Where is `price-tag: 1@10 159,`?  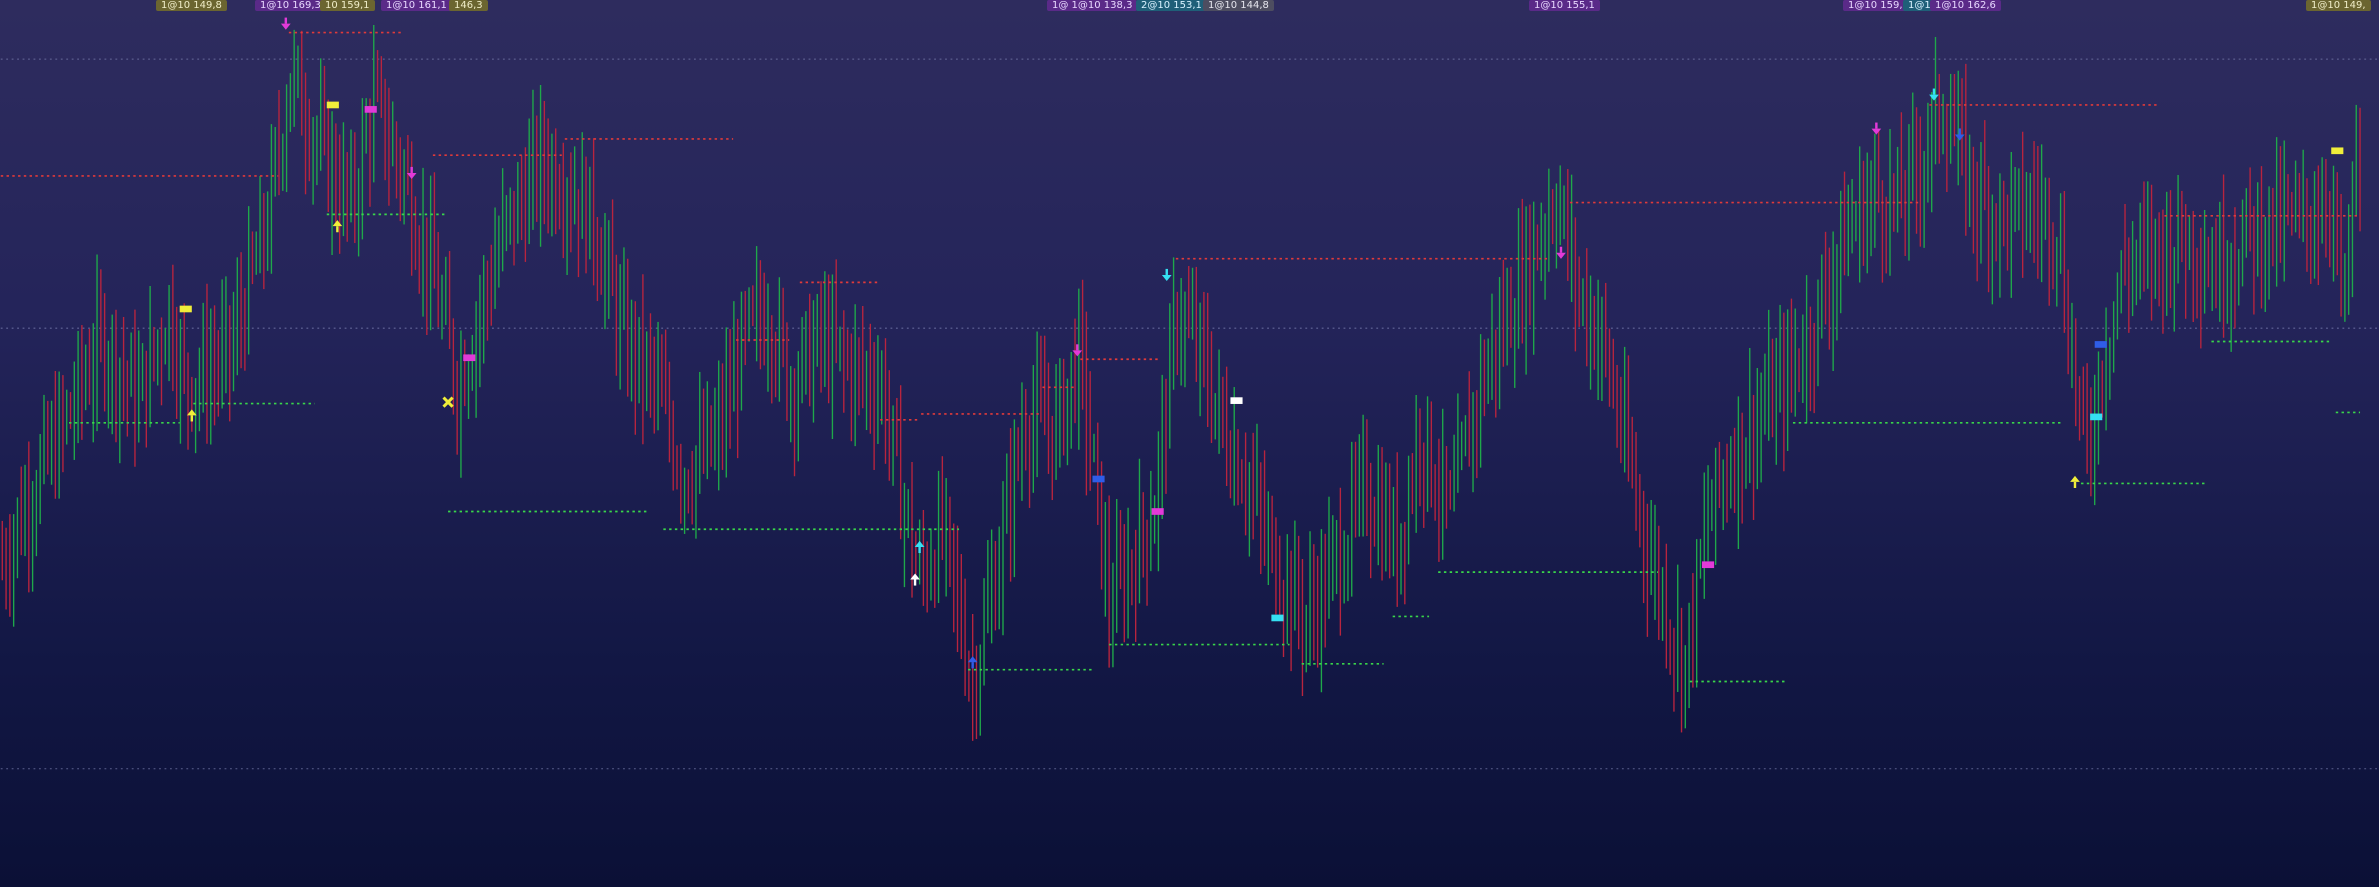 price-tag: 1@10 159, is located at coordinates (1875, 5).